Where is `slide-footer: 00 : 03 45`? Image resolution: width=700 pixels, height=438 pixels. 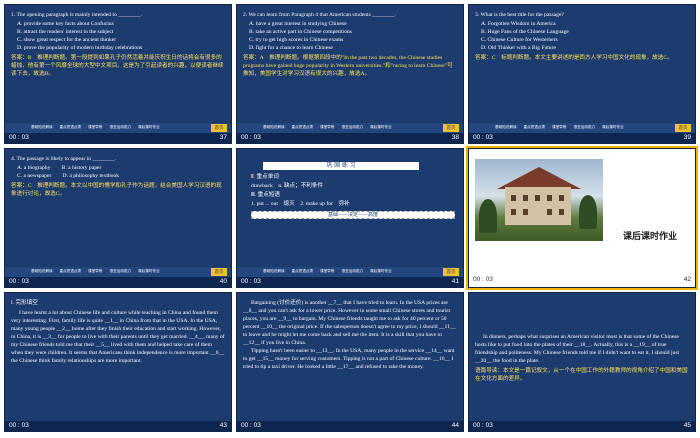 slide-footer: 00 : 03 45 is located at coordinates (582, 426).